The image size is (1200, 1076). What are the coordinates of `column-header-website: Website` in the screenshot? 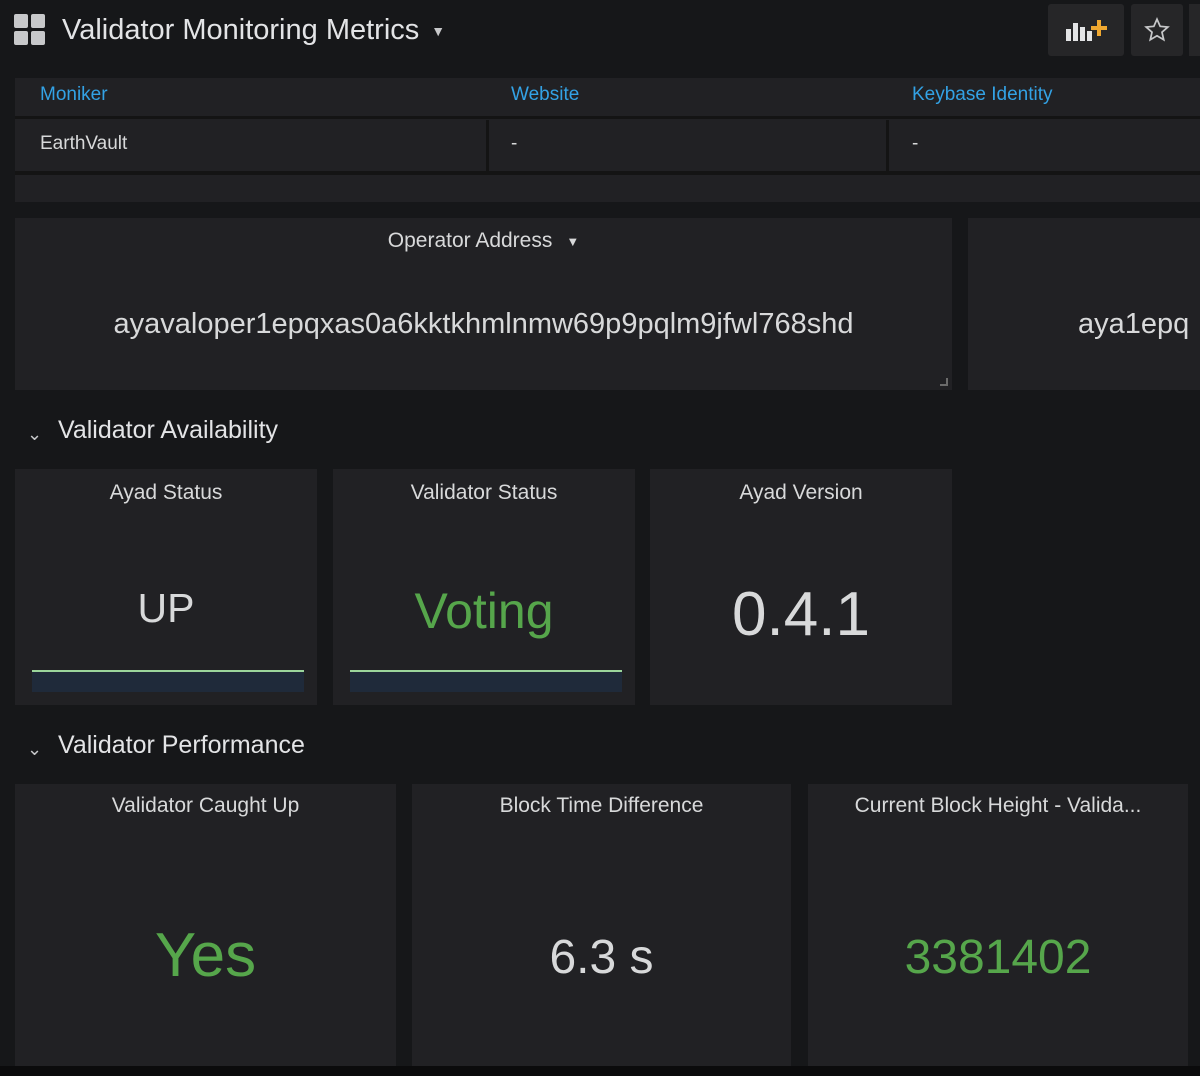 It's located at (545, 95).